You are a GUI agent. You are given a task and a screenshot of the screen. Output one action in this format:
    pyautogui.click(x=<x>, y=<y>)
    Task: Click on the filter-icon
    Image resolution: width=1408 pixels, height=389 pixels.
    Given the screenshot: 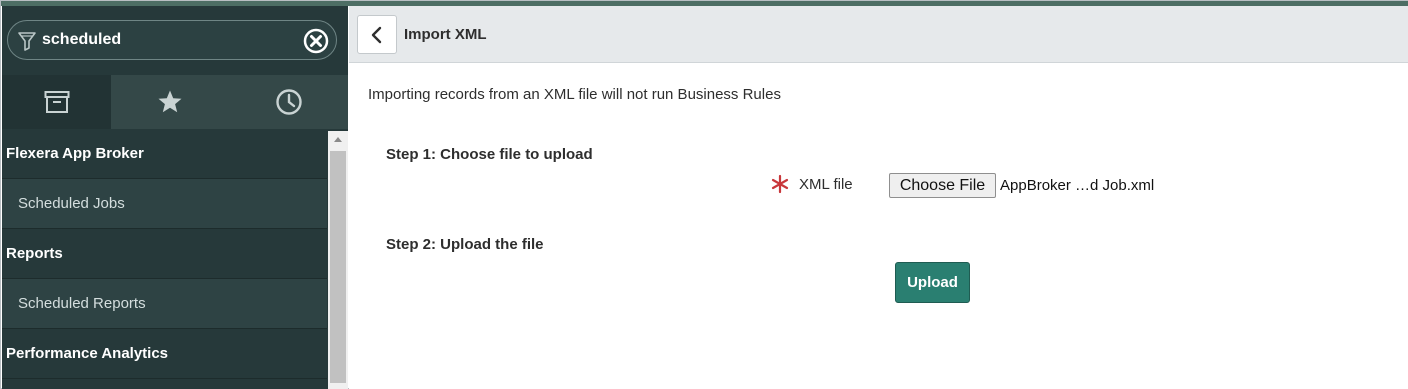 What is the action you would take?
    pyautogui.click(x=27, y=41)
    